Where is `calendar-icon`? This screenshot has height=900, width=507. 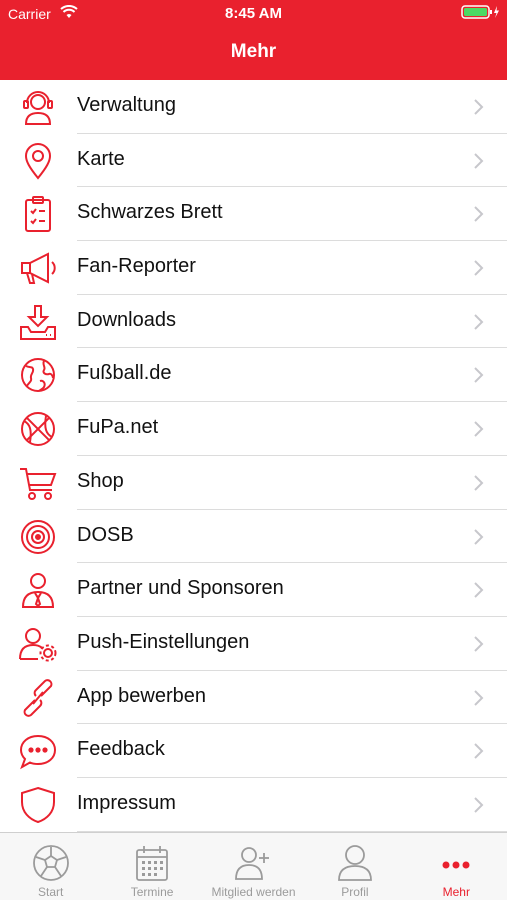
calendar-icon is located at coordinates (152, 863).